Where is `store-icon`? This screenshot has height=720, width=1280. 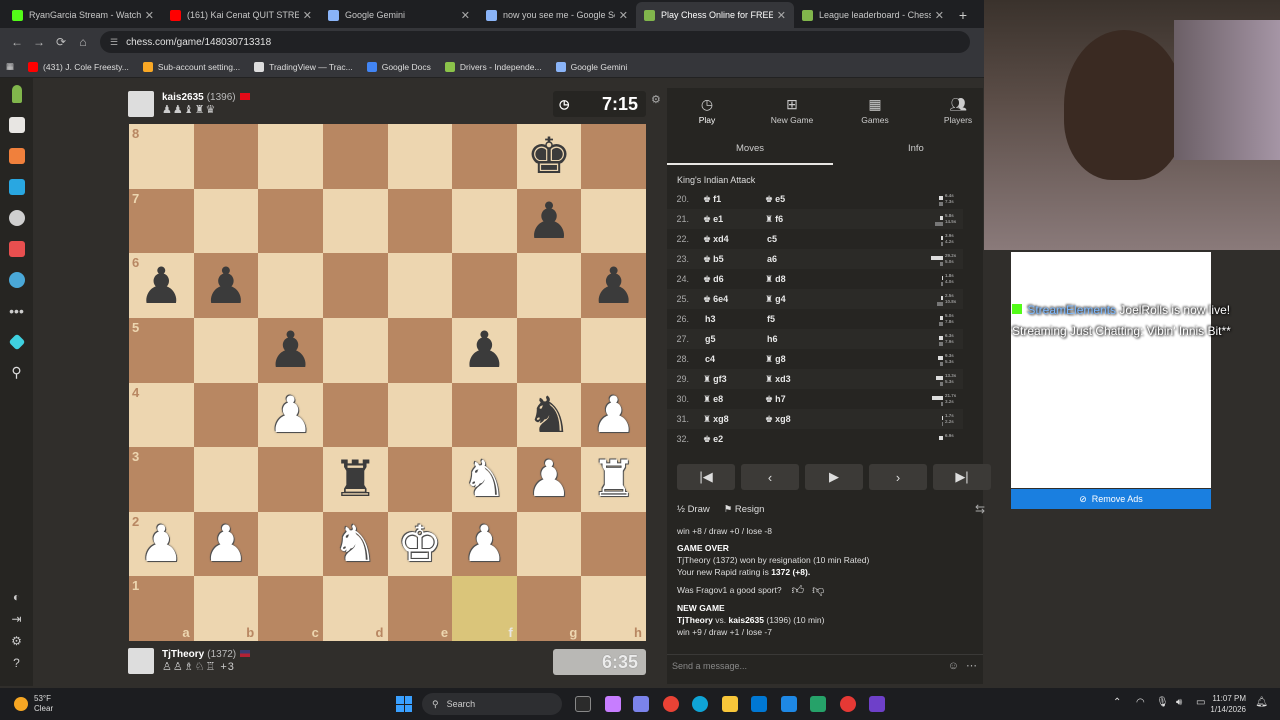
store-icon is located at coordinates (759, 704).